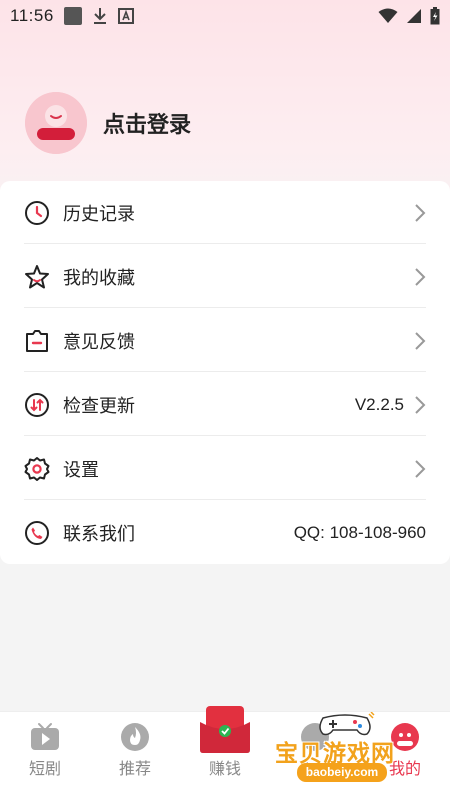 The image size is (450, 800). Describe the element at coordinates (359, 532) in the screenshot. I see `contact-qq-value: QQ: 108-108-960` at that location.